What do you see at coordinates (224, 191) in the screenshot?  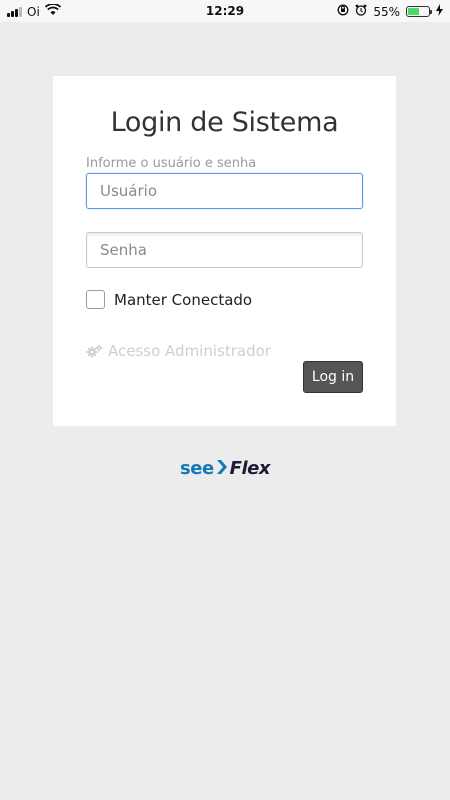 I see `username-input: Usuário` at bounding box center [224, 191].